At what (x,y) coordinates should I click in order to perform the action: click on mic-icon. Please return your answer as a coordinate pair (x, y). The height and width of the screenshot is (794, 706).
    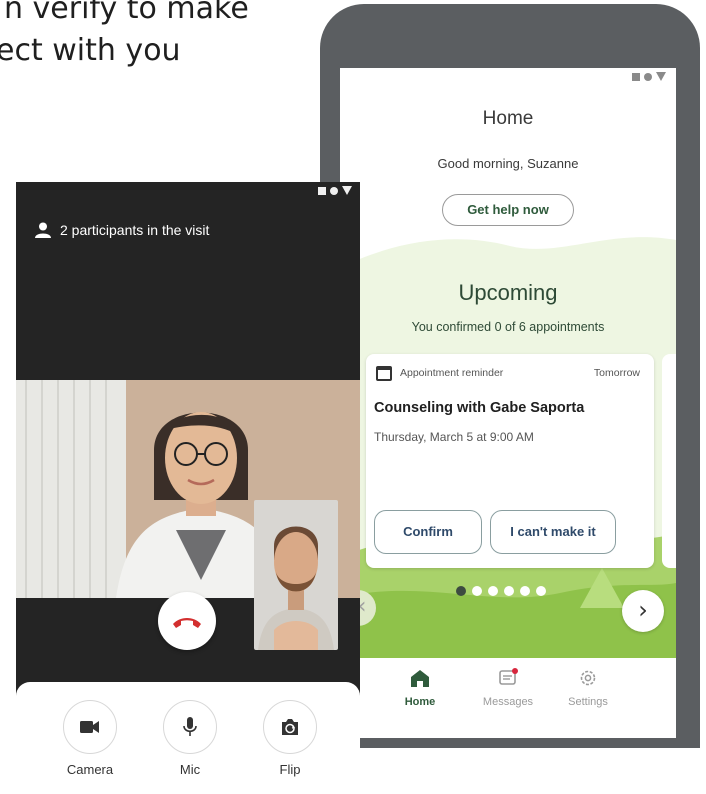
    Looking at the image, I should click on (190, 726).